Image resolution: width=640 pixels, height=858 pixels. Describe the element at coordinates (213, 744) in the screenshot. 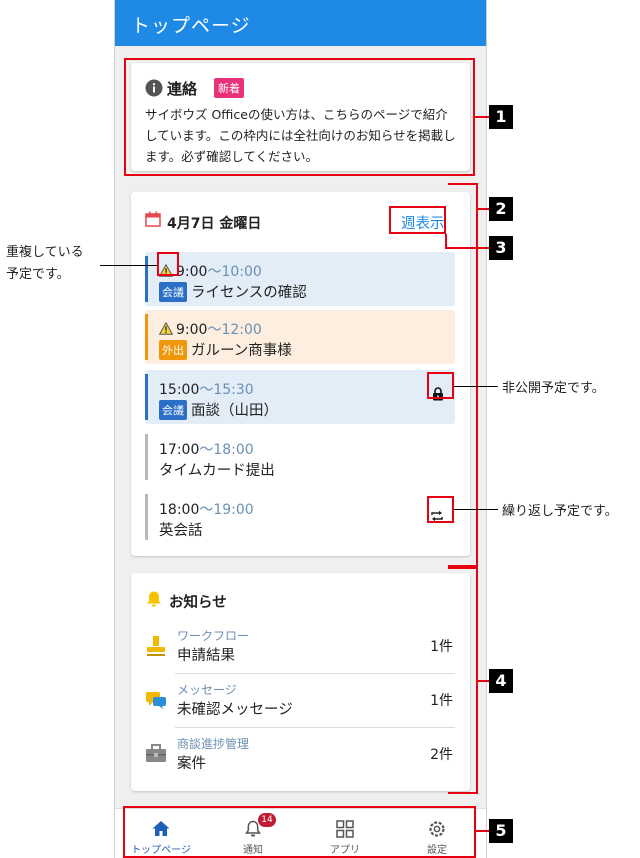

I see `notification-category: 商談進捗管理` at that location.